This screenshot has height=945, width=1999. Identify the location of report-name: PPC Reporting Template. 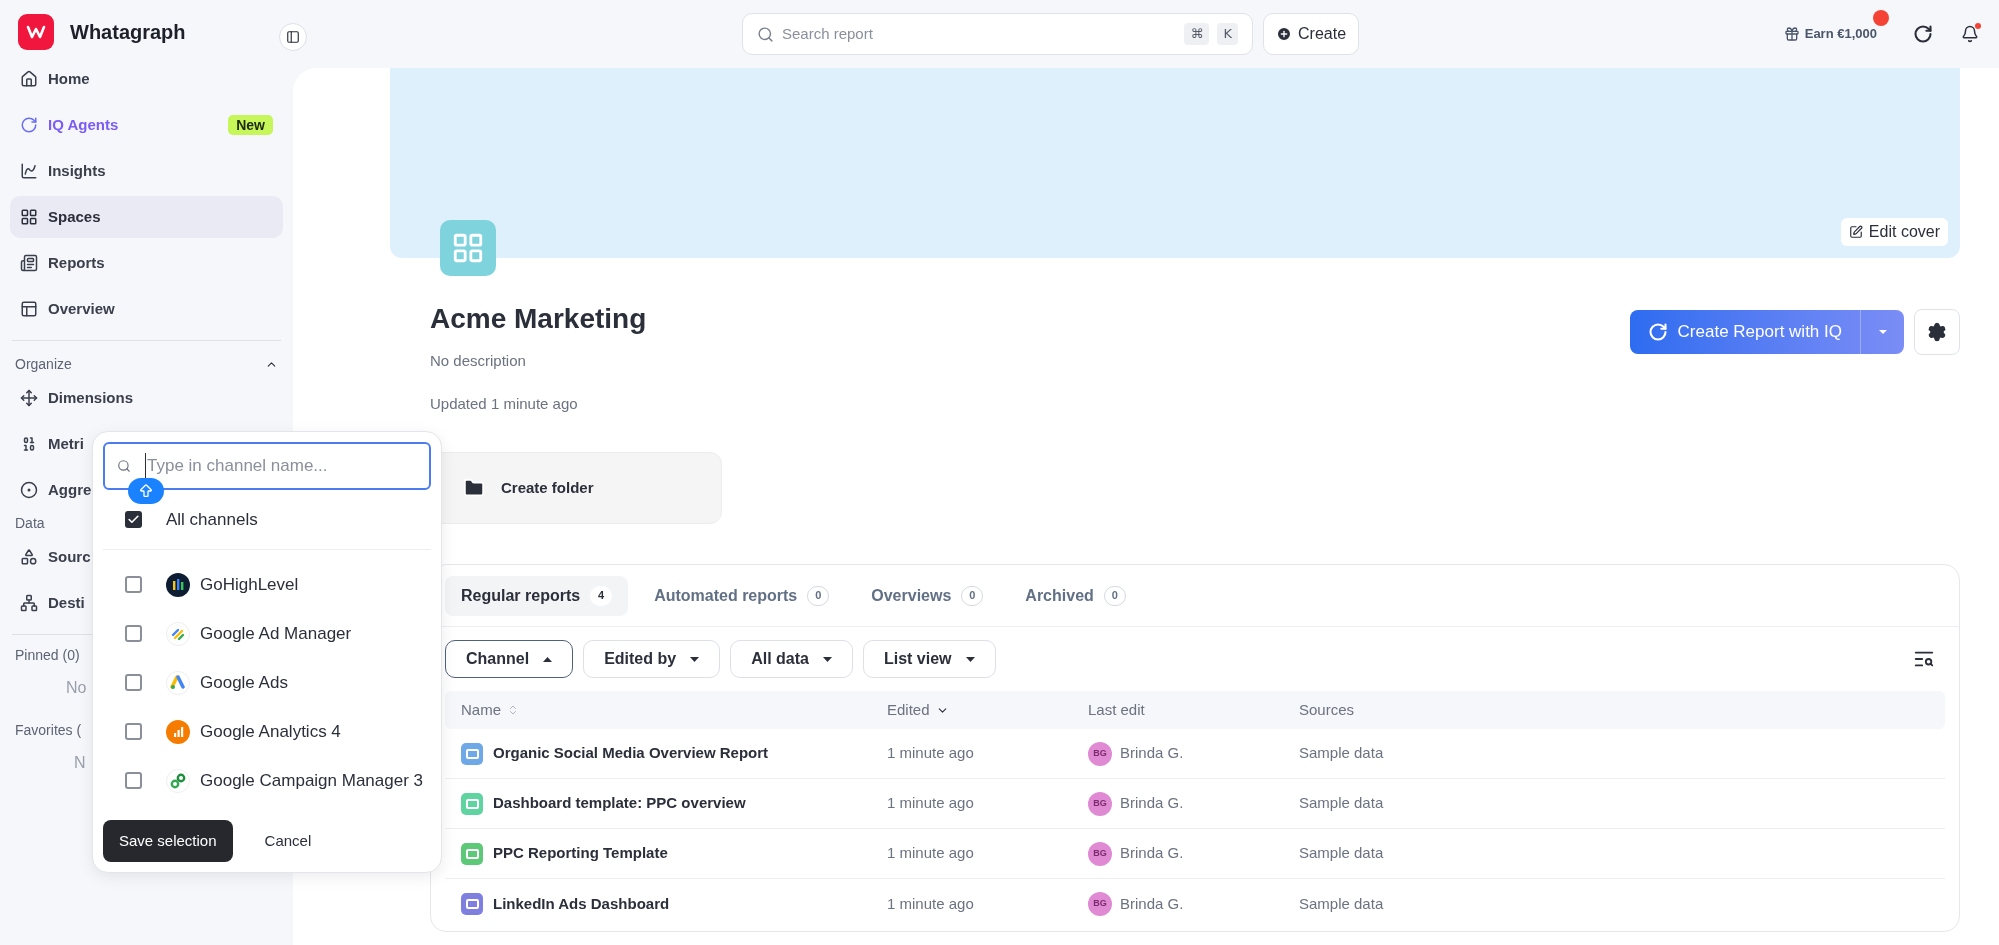
(580, 853).